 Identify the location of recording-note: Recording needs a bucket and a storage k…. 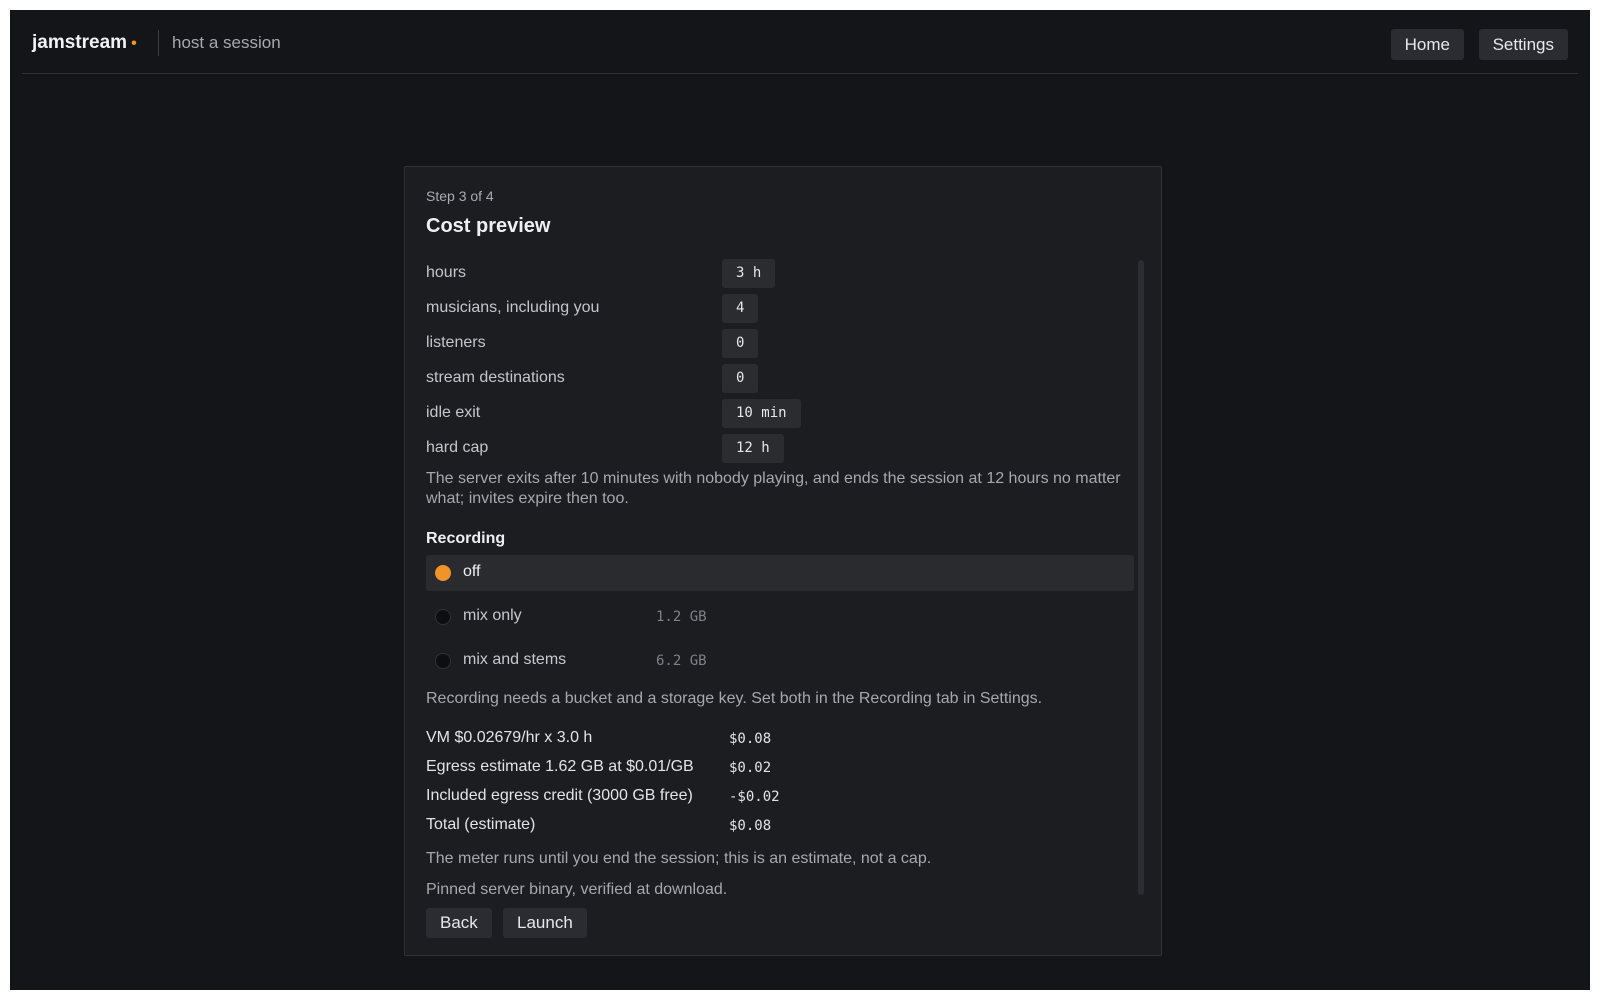
(734, 698).